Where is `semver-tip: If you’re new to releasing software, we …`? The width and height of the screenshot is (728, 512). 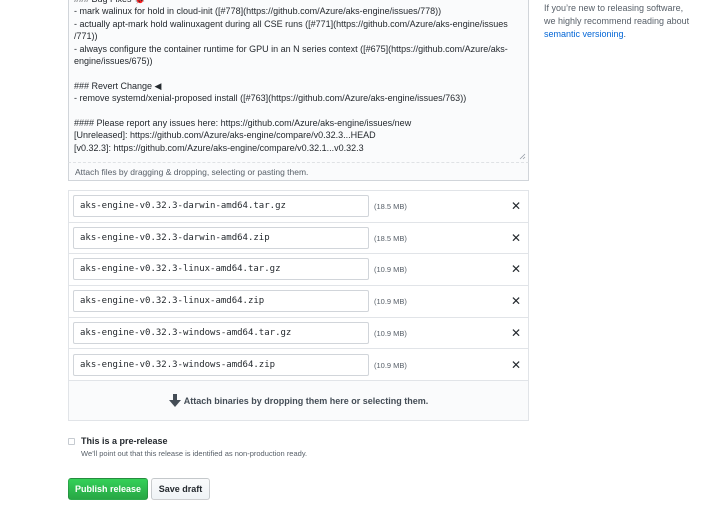
semver-tip: If you’re new to releasing software, we … is located at coordinates (619, 21).